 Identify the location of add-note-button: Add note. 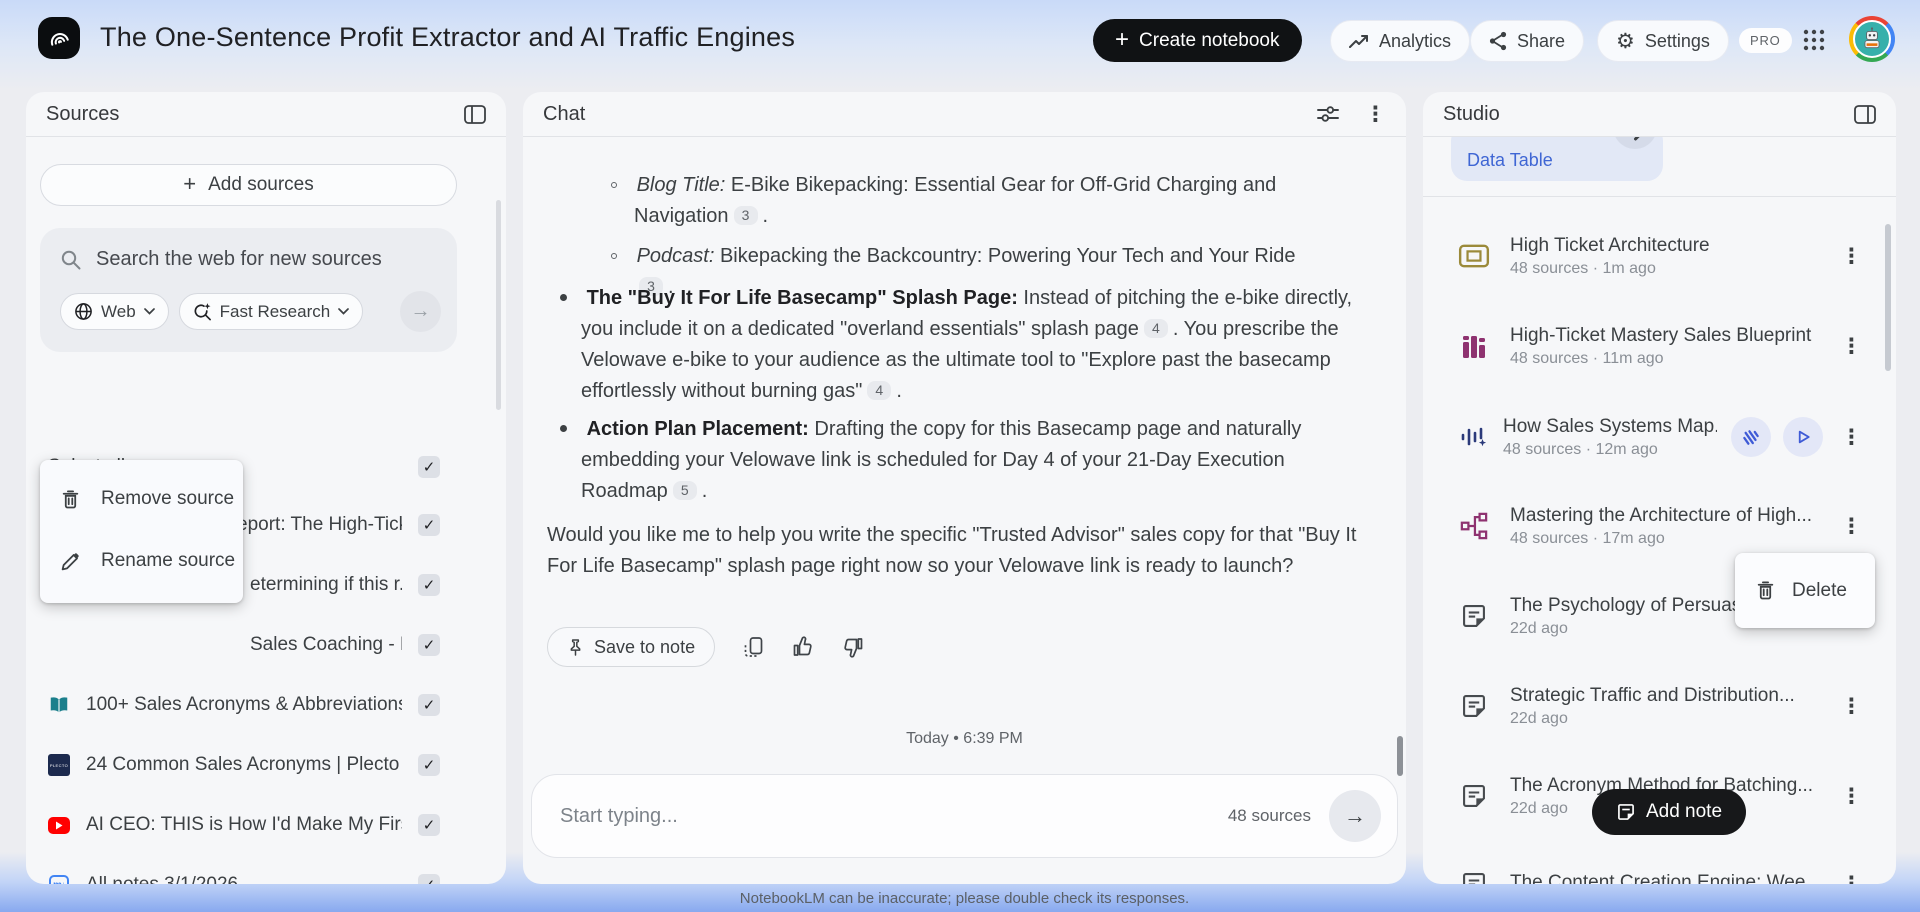
(1669, 812).